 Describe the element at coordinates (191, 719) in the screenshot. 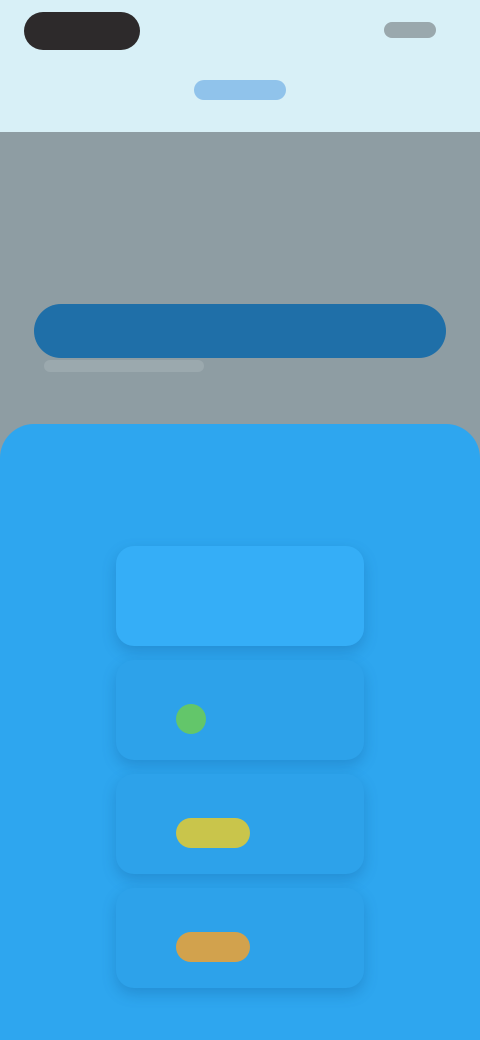

I see `green-status-dot-icon` at that location.